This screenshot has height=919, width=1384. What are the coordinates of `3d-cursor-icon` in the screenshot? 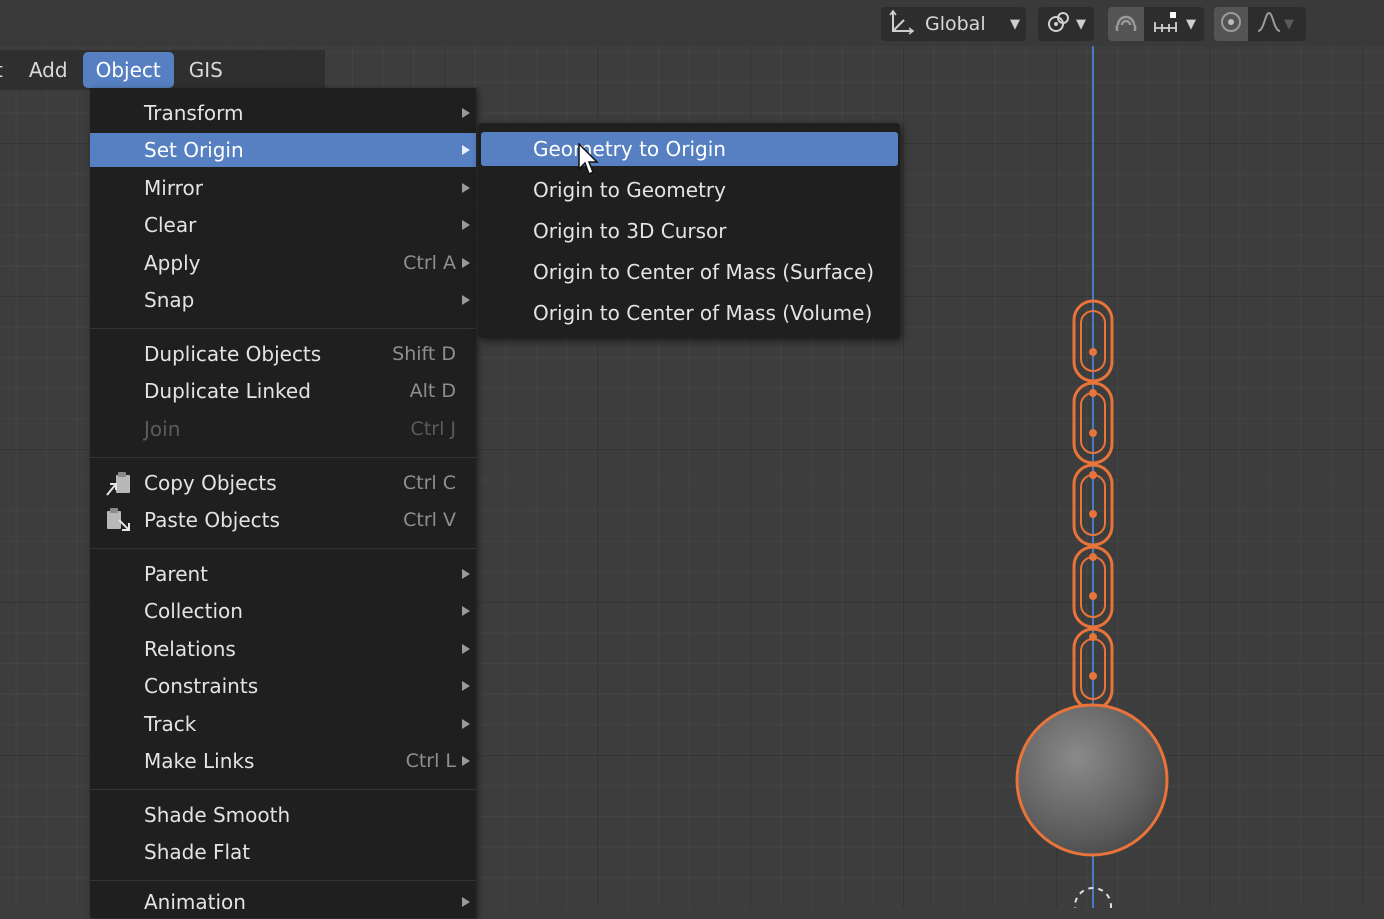 It's located at (1093, 897).